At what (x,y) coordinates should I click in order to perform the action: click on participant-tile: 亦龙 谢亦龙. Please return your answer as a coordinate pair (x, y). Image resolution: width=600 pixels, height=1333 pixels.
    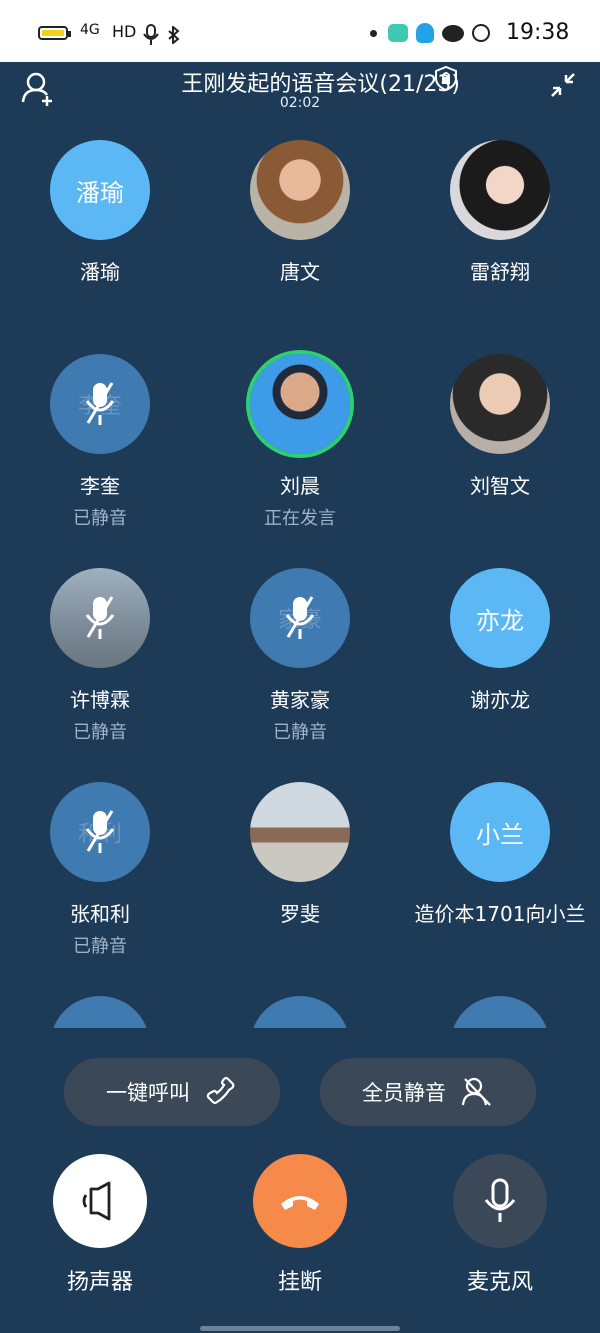
    Looking at the image, I should click on (500, 657).